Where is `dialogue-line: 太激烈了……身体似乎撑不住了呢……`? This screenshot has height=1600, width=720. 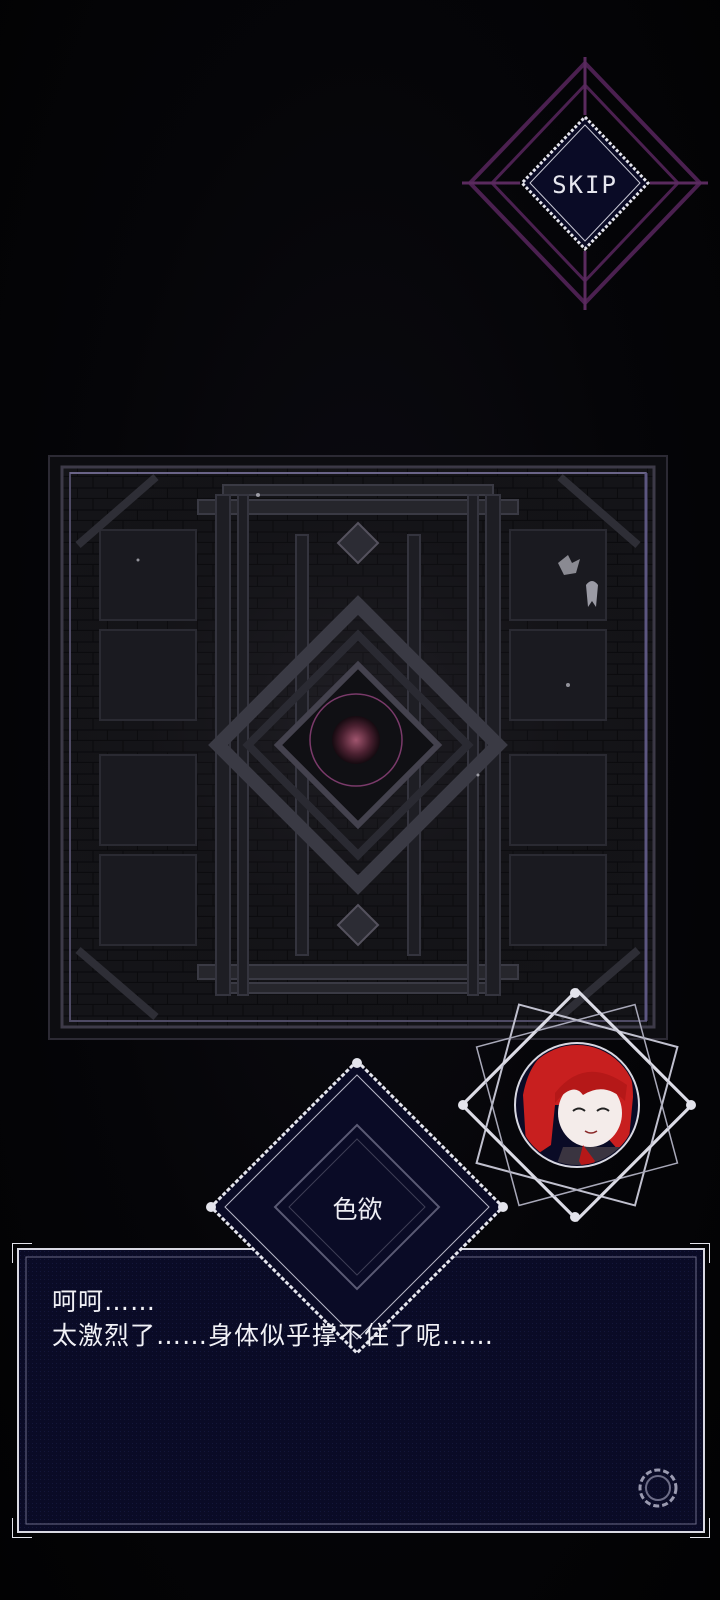 dialogue-line: 太激烈了……身体似乎撑不住了呢…… is located at coordinates (273, 1335).